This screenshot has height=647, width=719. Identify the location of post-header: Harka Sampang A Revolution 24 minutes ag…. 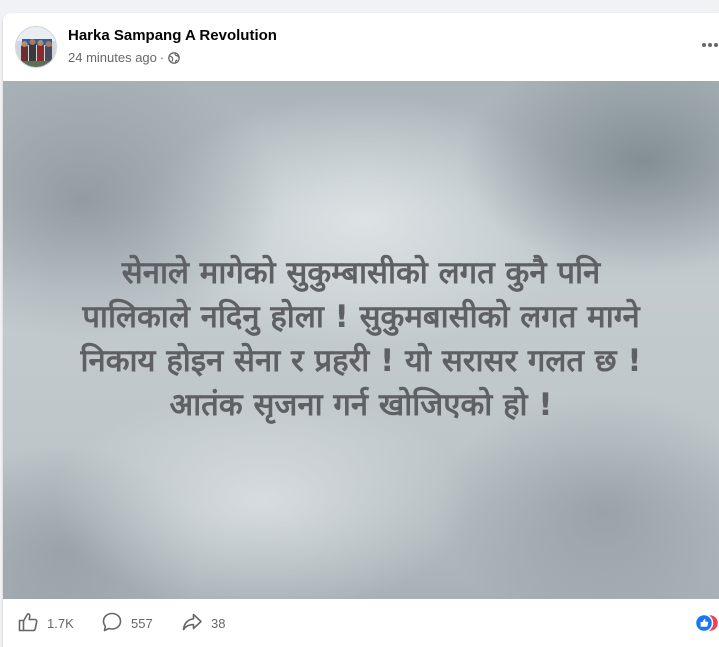
(361, 47).